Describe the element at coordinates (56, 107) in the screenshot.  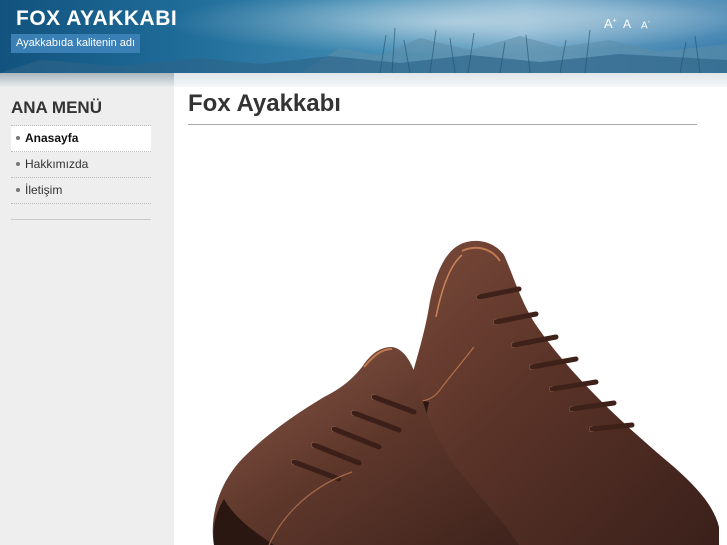
I see `main-menu-title: ANA MENÜ` at that location.